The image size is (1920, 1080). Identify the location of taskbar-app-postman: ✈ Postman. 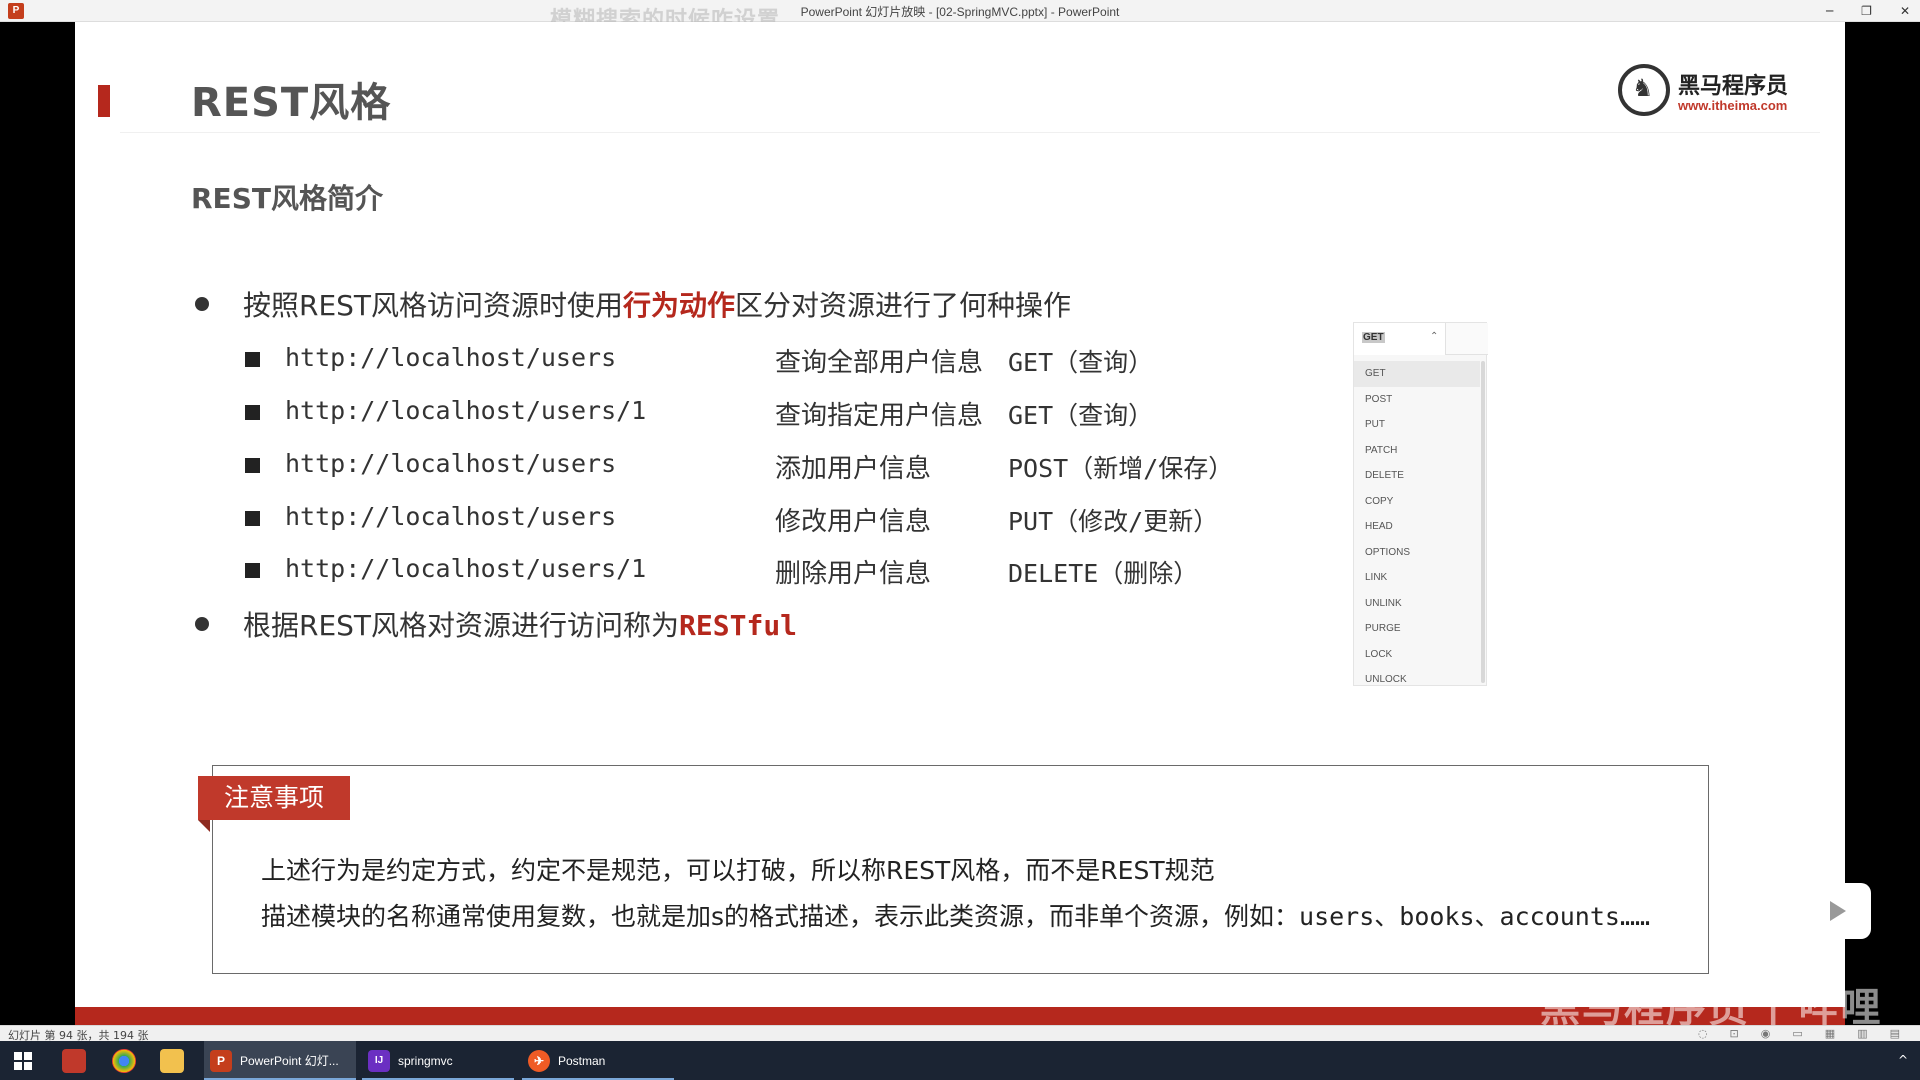
(598, 1060).